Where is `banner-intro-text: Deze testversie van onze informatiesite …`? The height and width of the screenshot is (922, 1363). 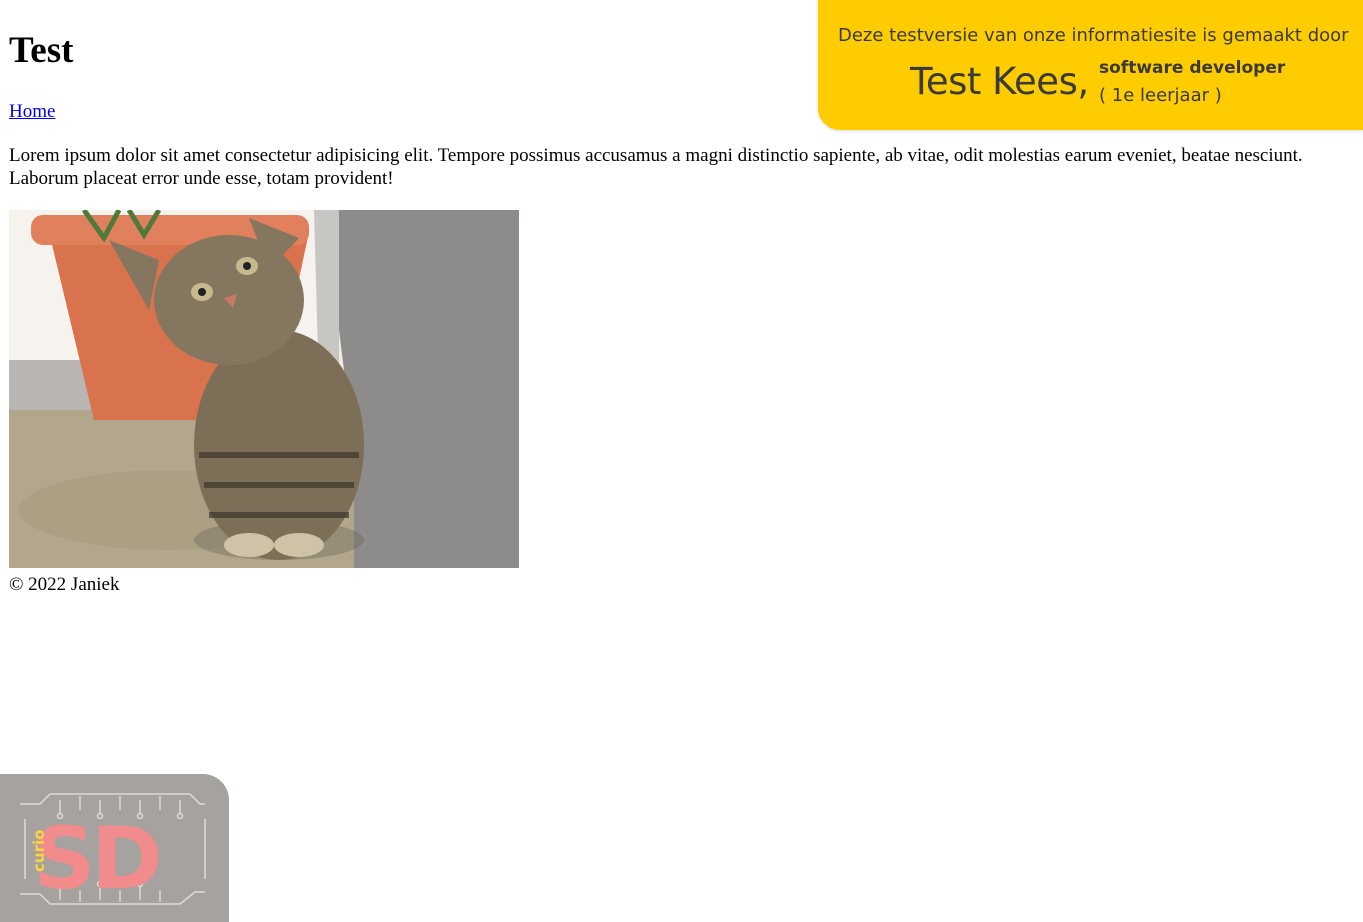 banner-intro-text: Deze testversie van onze informatiesite … is located at coordinates (1093, 35).